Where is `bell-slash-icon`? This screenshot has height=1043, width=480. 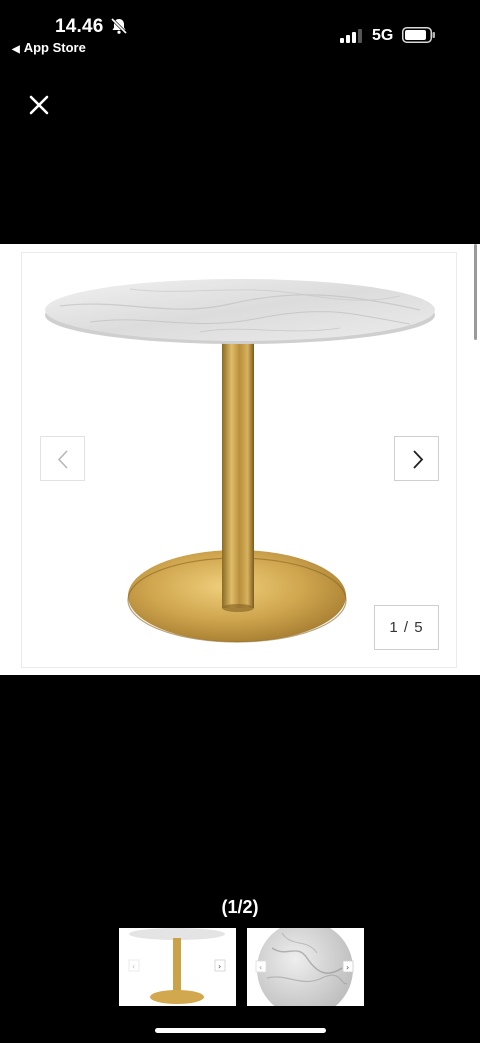
bell-slash-icon is located at coordinates (119, 26).